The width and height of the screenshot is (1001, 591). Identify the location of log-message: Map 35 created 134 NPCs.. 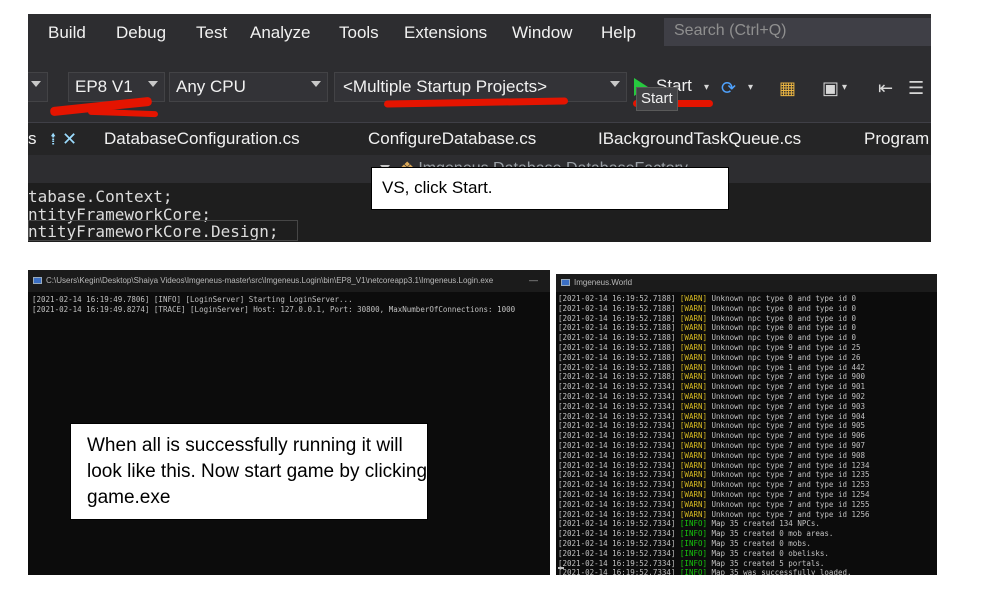
(765, 524).